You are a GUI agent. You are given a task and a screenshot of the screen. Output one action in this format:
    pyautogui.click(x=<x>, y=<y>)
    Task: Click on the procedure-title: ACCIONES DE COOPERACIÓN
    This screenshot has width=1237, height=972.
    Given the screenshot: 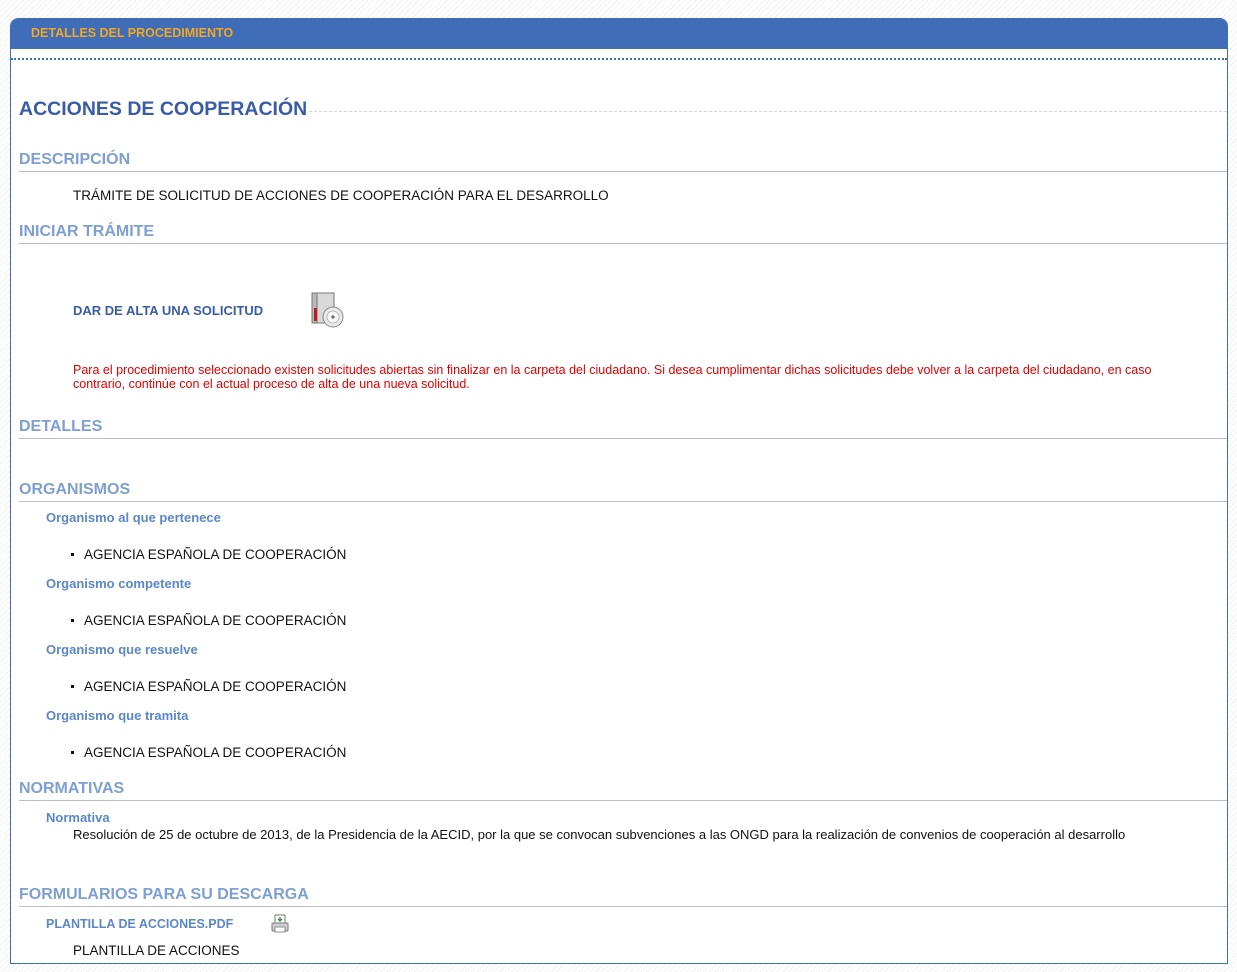 What is the action you would take?
    pyautogui.click(x=163, y=109)
    